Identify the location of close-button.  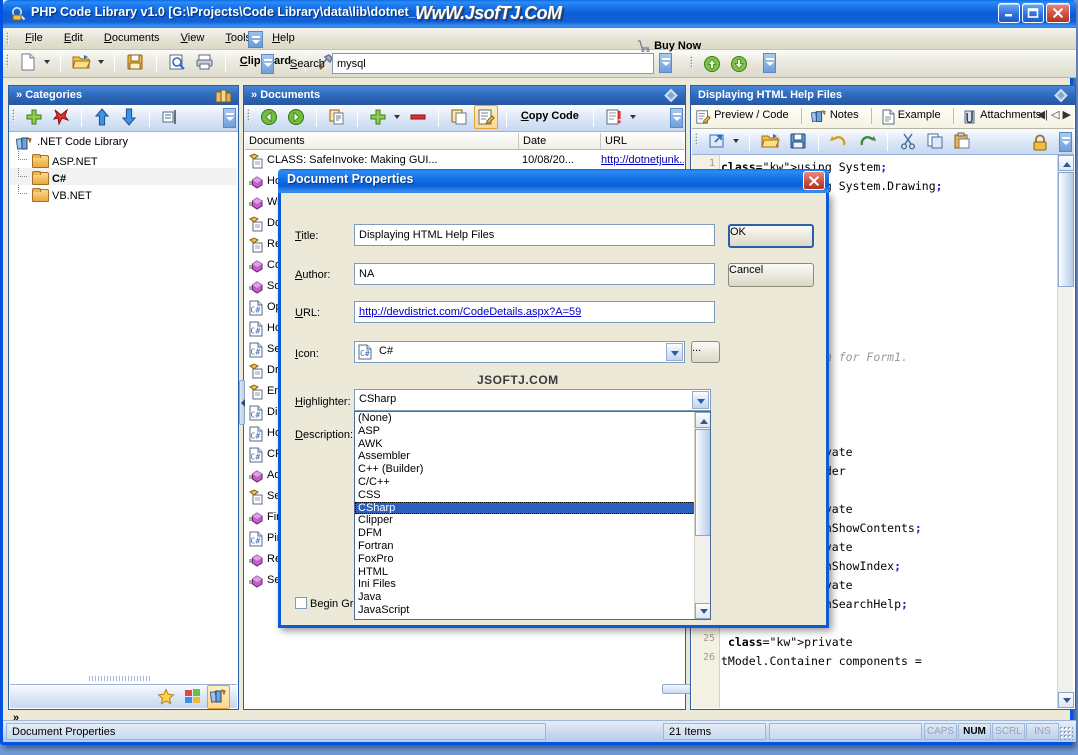
(1058, 13).